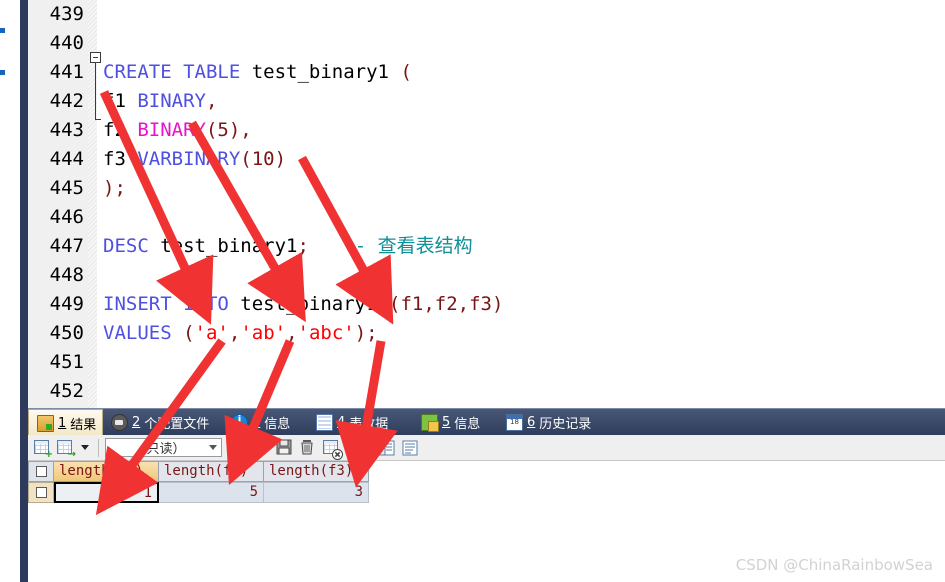 This screenshot has height=582, width=945. I want to click on cancel-changes-button, so click(332, 449).